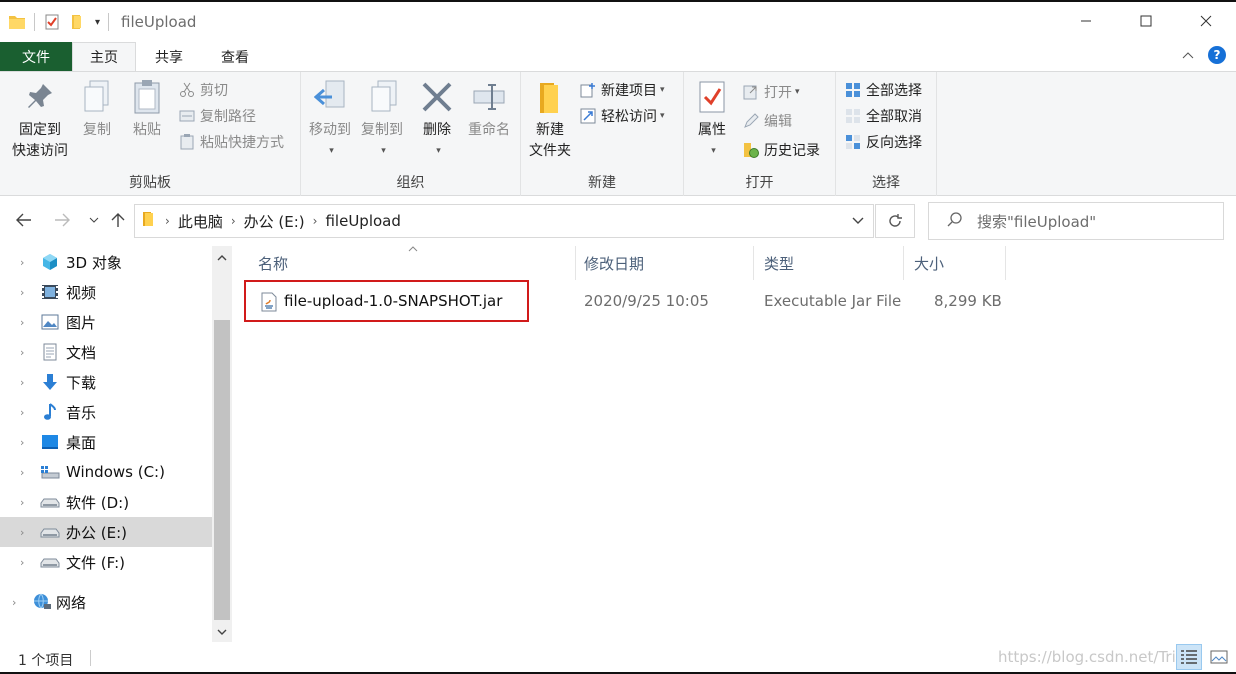  Describe the element at coordinates (382, 120) in the screenshot. I see `copy-to-button: 复制到 ▾` at that location.